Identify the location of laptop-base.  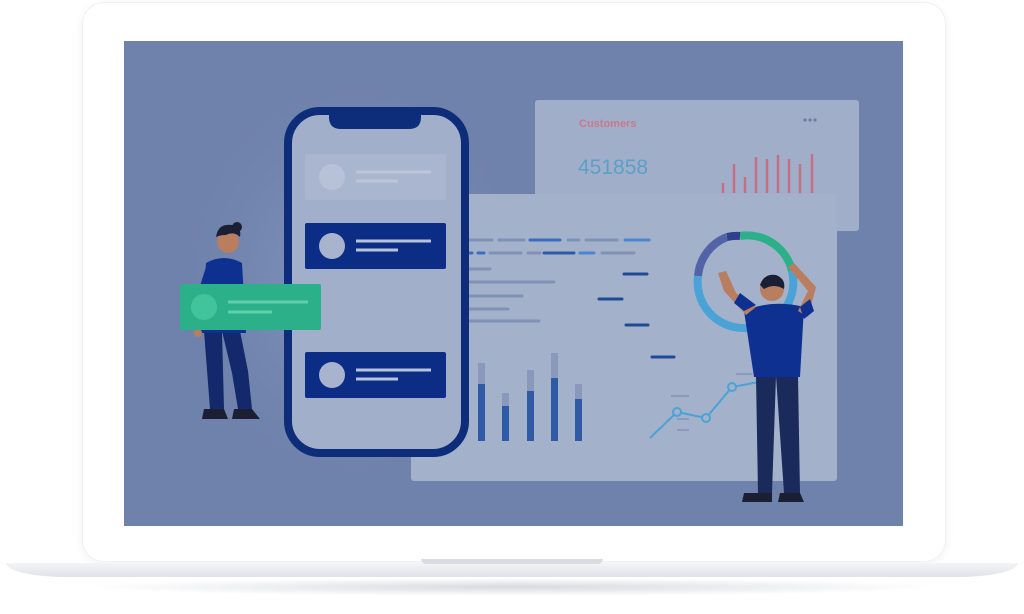
(512, 570).